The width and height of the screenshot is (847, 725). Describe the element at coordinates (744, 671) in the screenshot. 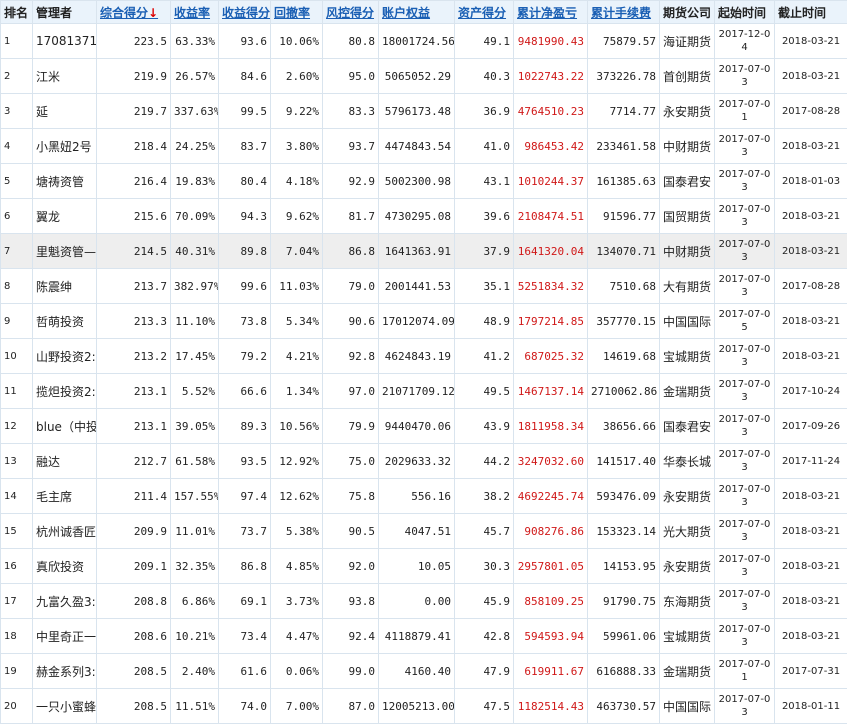

I see `cell-start-date: 2017-07-01` at that location.